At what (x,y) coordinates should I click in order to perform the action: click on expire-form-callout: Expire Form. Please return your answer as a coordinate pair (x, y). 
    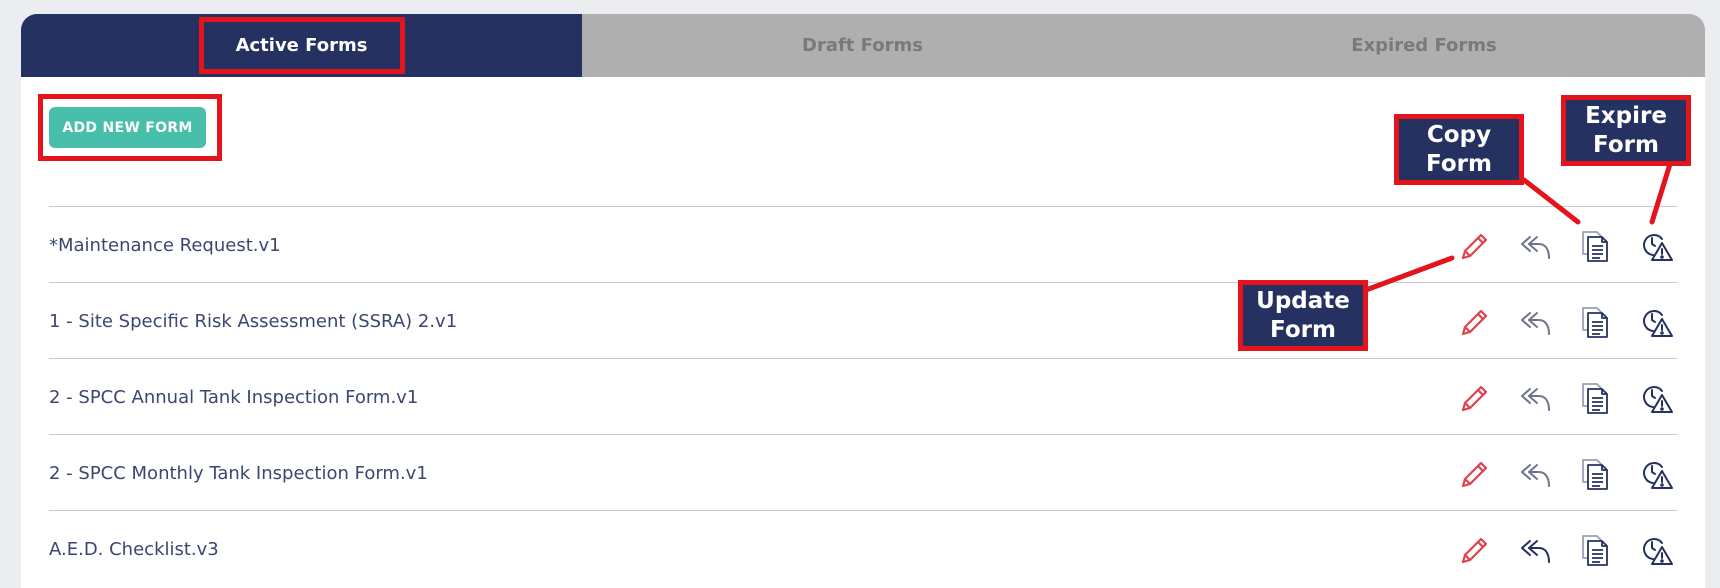
    Looking at the image, I should click on (1626, 130).